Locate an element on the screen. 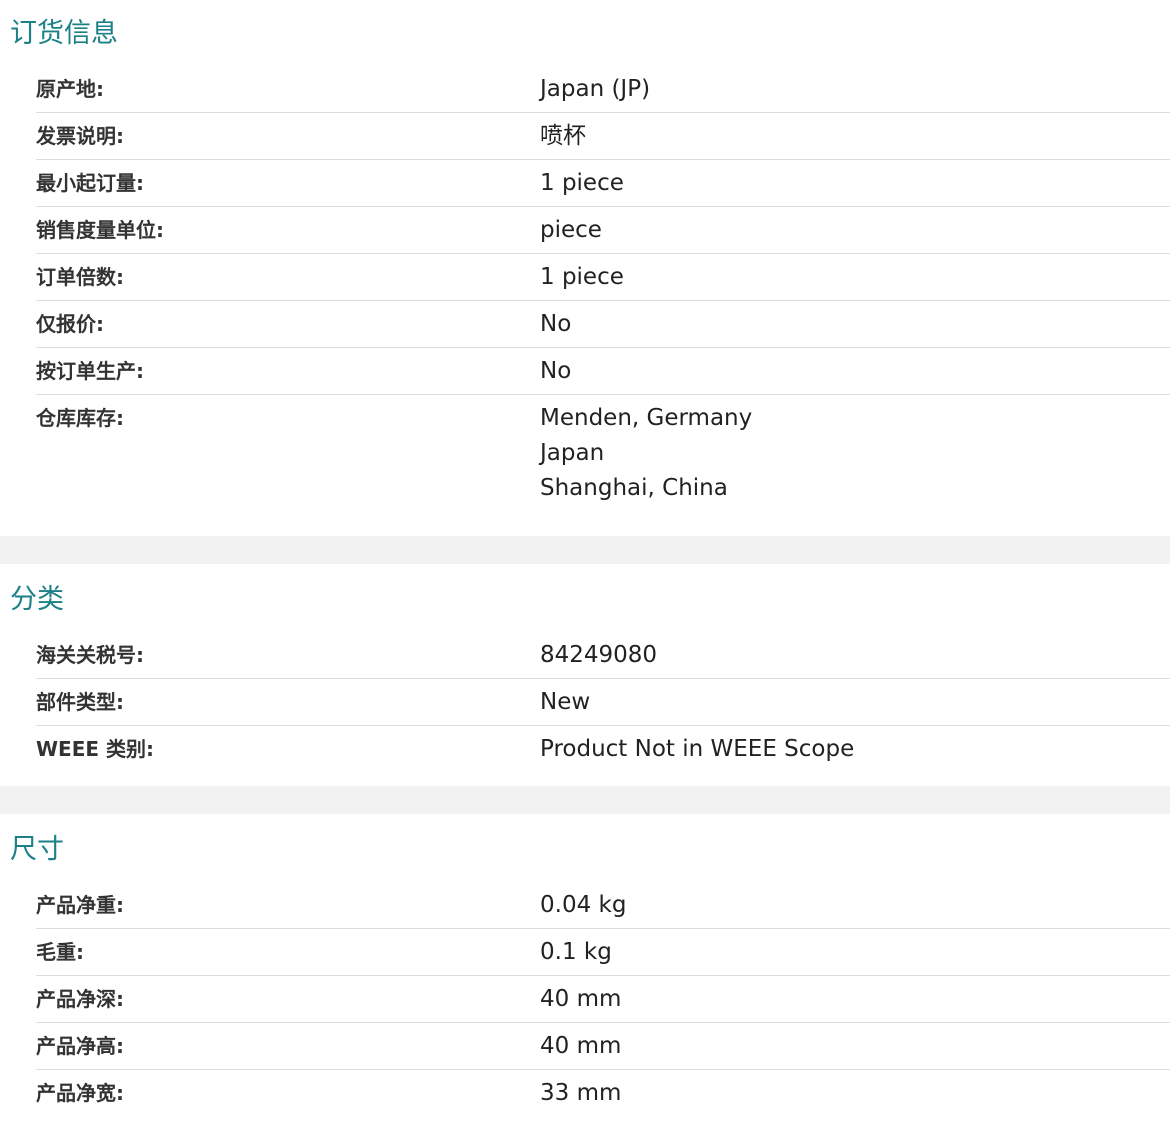 The image size is (1170, 1130). table-row: 部件类型: New is located at coordinates (585, 702).